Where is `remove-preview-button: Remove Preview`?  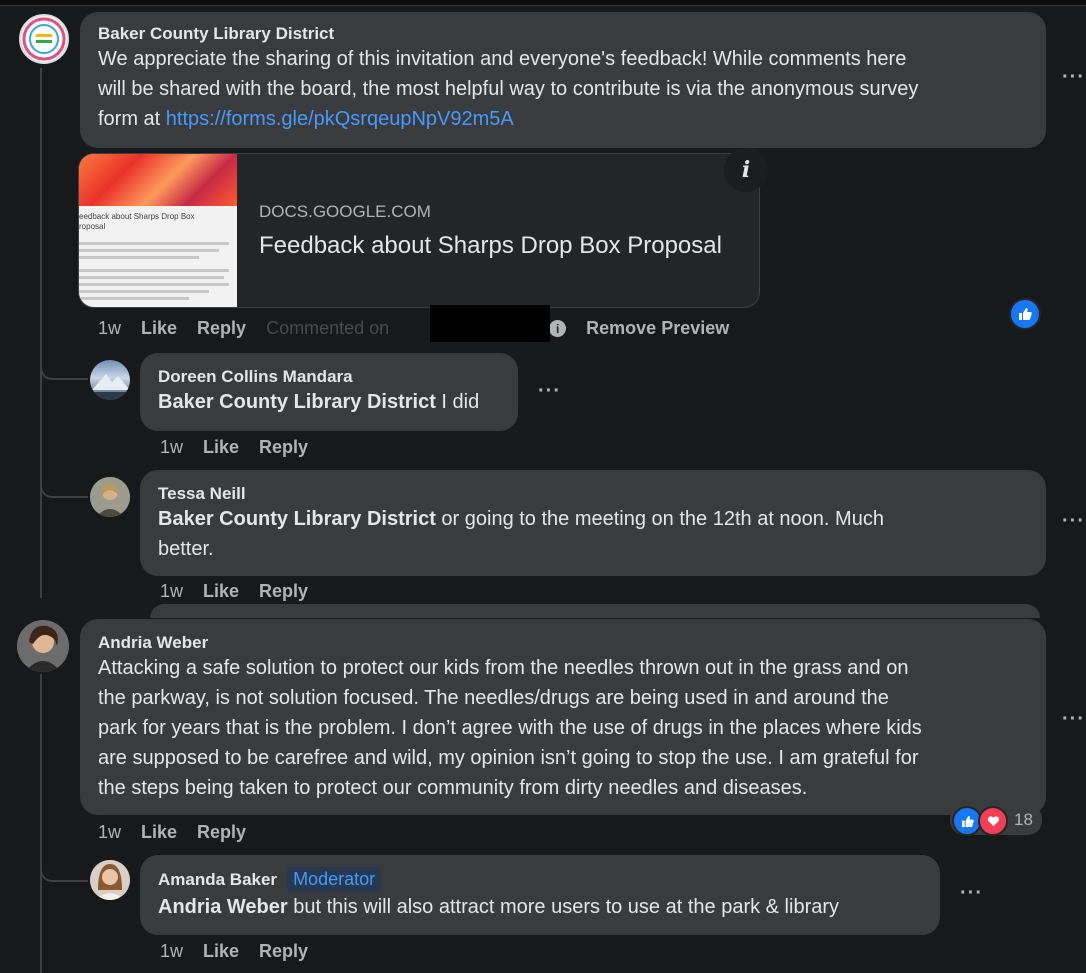 remove-preview-button: Remove Preview is located at coordinates (657, 328).